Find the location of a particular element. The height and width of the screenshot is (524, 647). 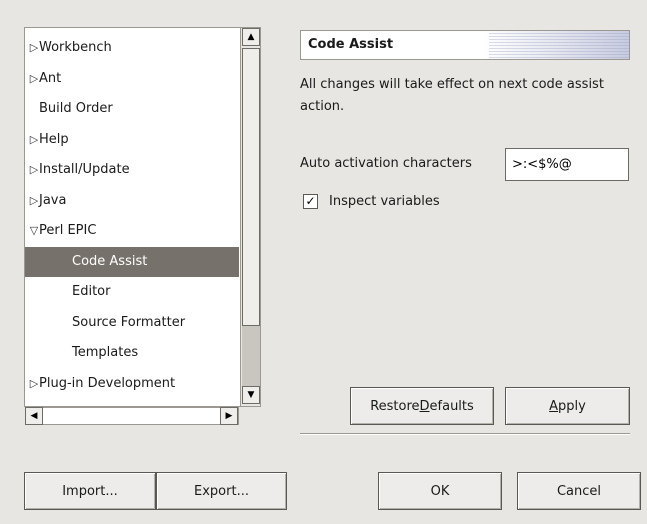

tree-item-perl-epic: ▽ Perl EPIC is located at coordinates (132, 231).